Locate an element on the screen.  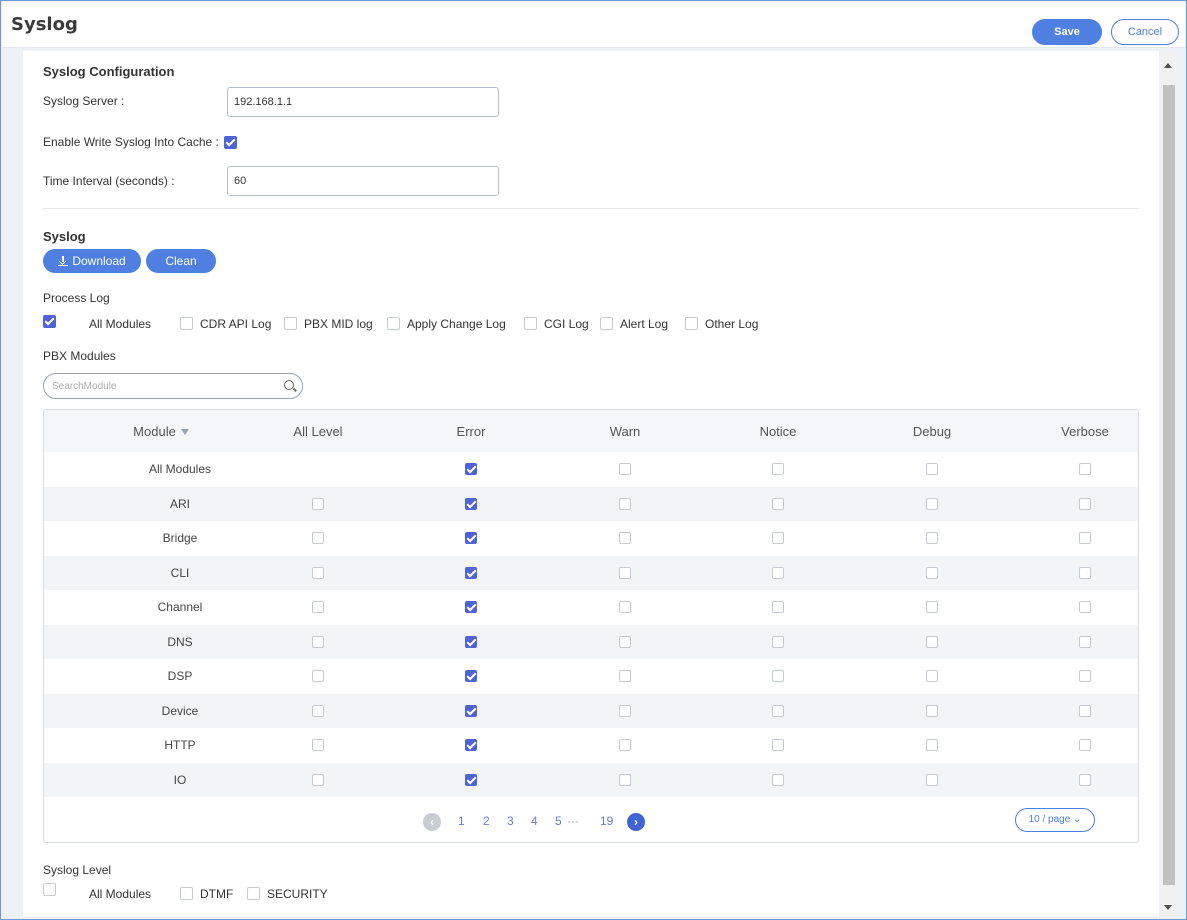
col-all-level: All Level is located at coordinates (318, 431).